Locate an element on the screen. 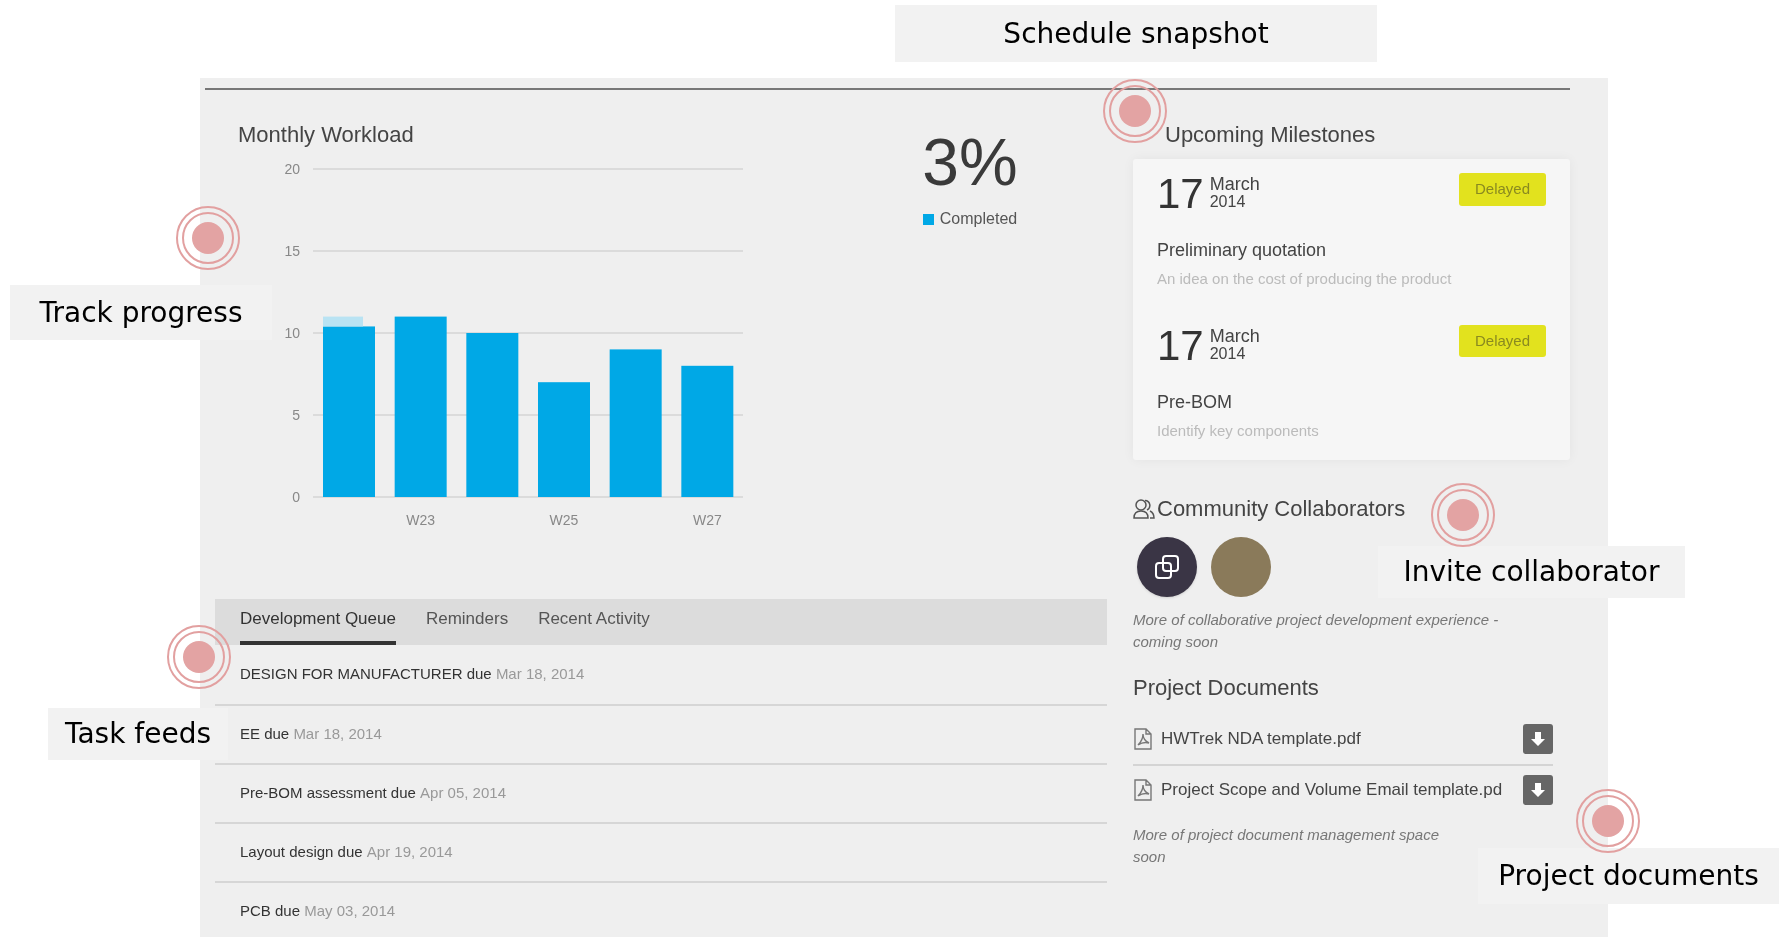  legend-swatch is located at coordinates (928, 219).